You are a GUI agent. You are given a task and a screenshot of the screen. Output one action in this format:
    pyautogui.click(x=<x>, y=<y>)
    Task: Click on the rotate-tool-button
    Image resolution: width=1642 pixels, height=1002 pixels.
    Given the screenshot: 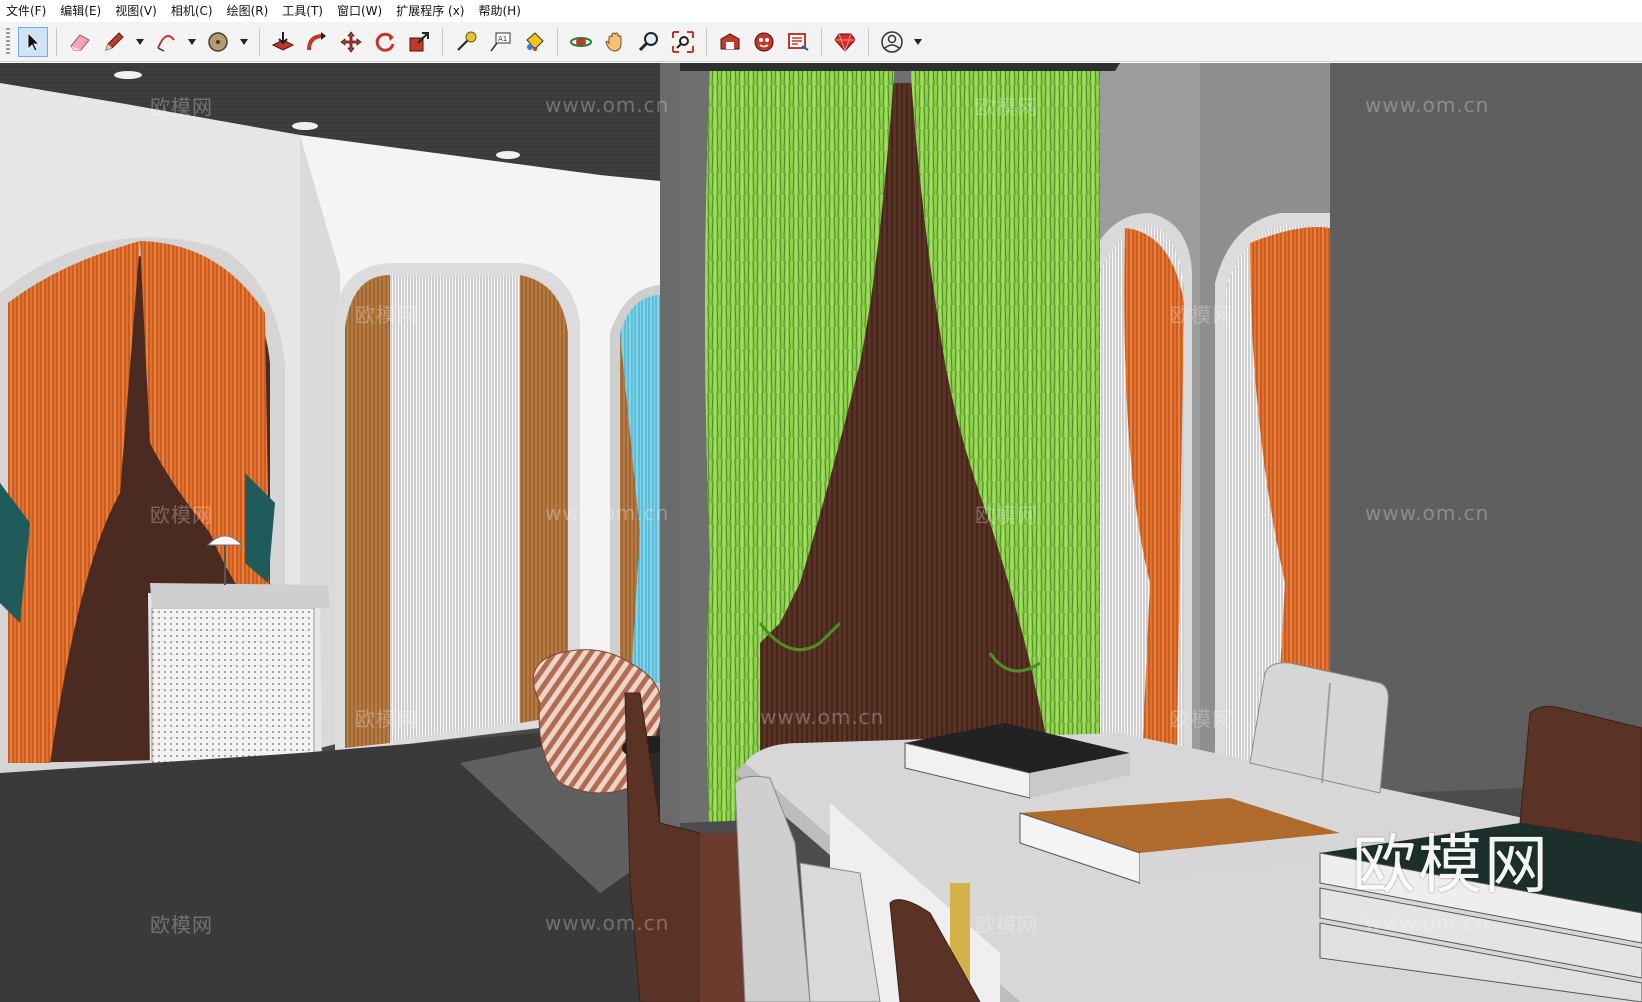 What is the action you would take?
    pyautogui.click(x=385, y=42)
    